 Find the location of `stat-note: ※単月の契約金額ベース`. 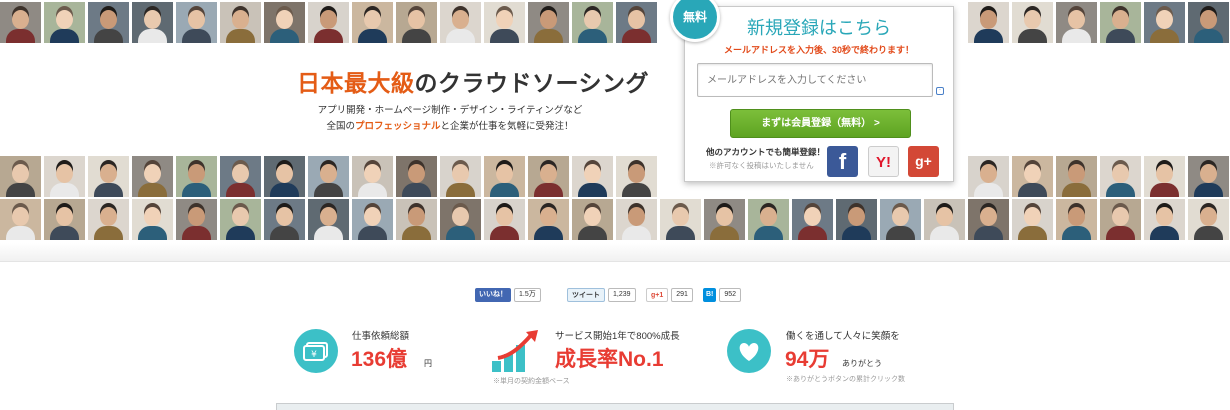

stat-note: ※単月の契約金額ベース is located at coordinates (531, 381).